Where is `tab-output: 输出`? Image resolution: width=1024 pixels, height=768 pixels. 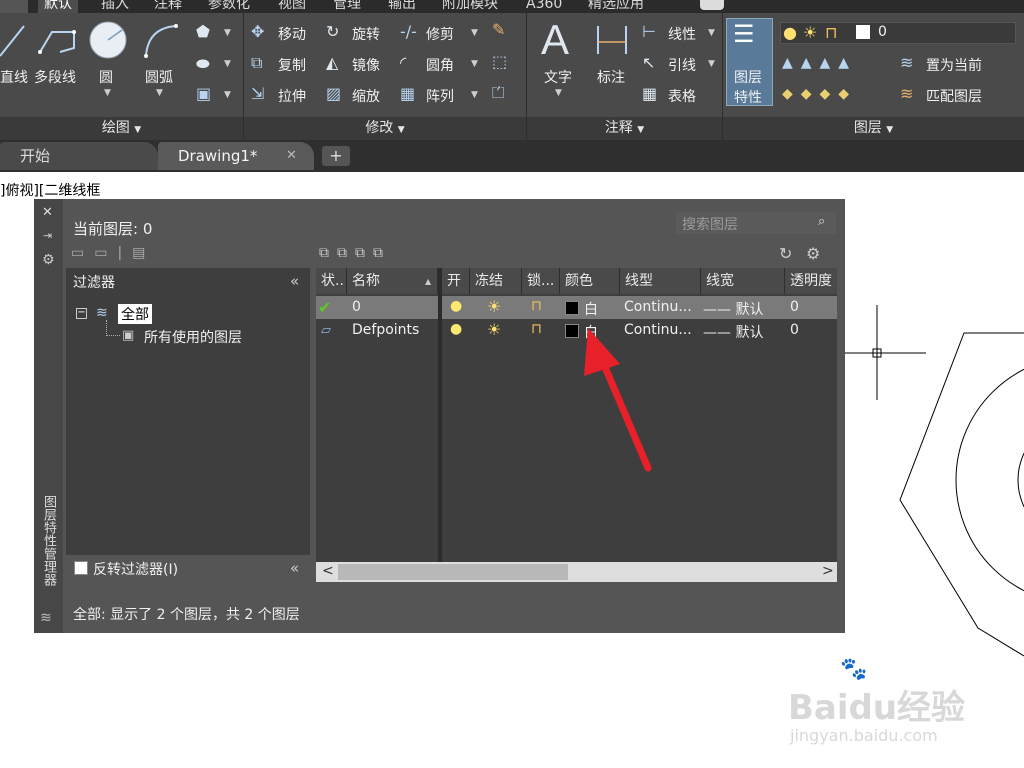 tab-output: 输出 is located at coordinates (402, 6).